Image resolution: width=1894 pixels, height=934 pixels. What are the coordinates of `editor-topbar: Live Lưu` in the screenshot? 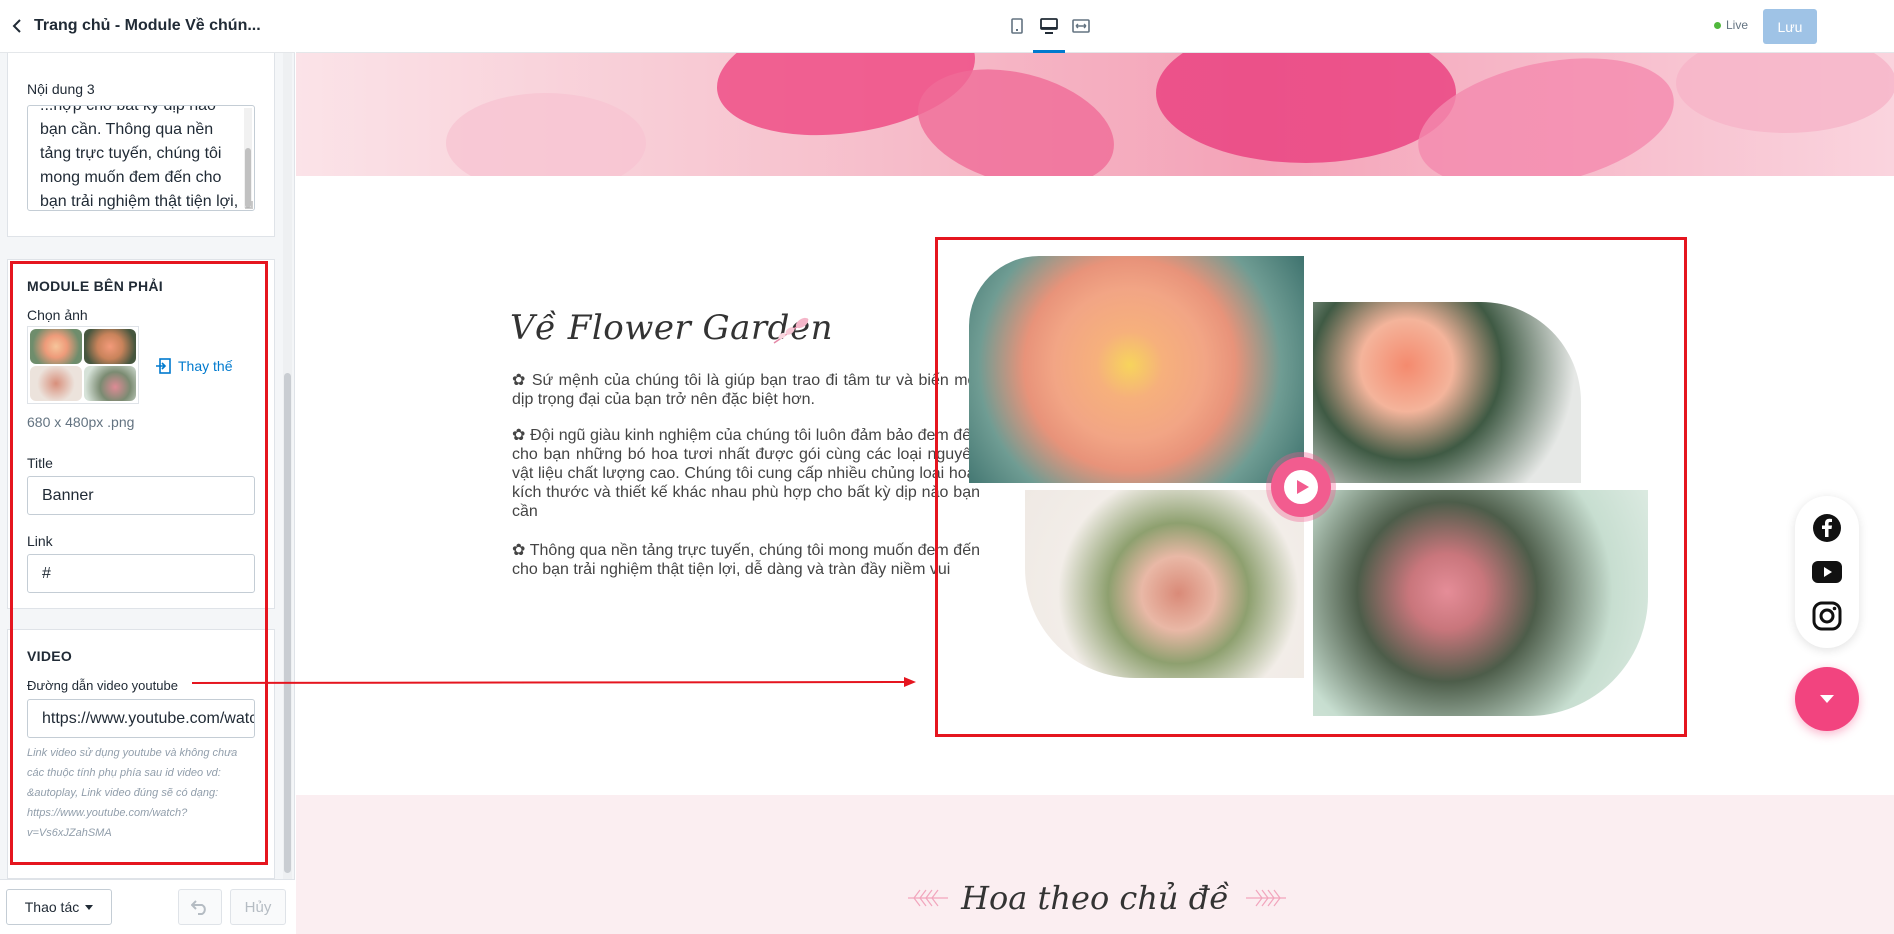 It's located at (1095, 26).